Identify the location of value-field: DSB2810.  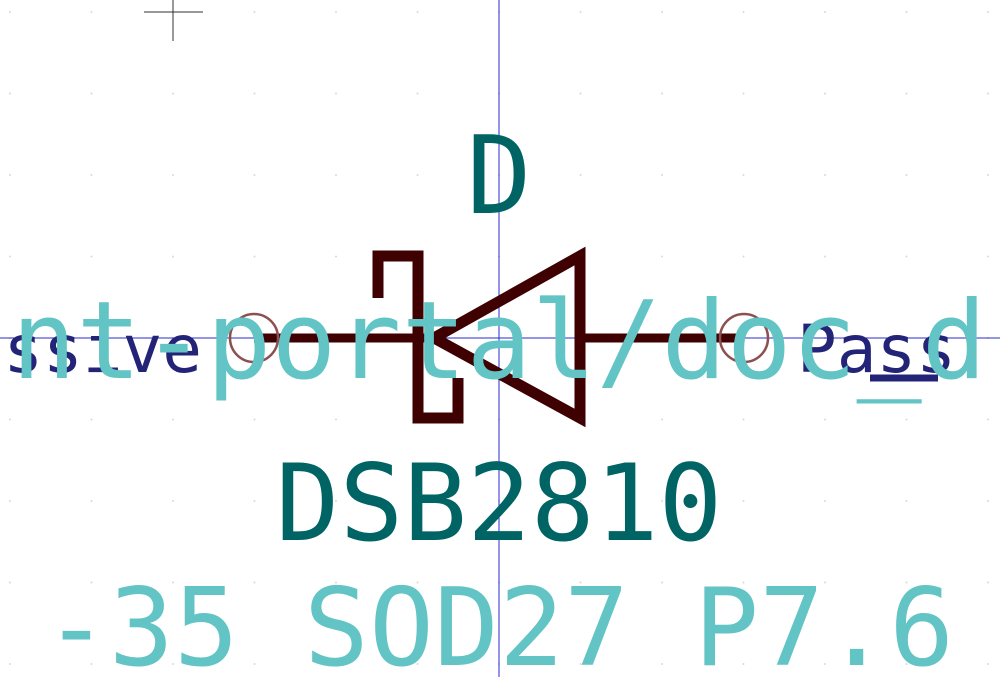
(499, 503).